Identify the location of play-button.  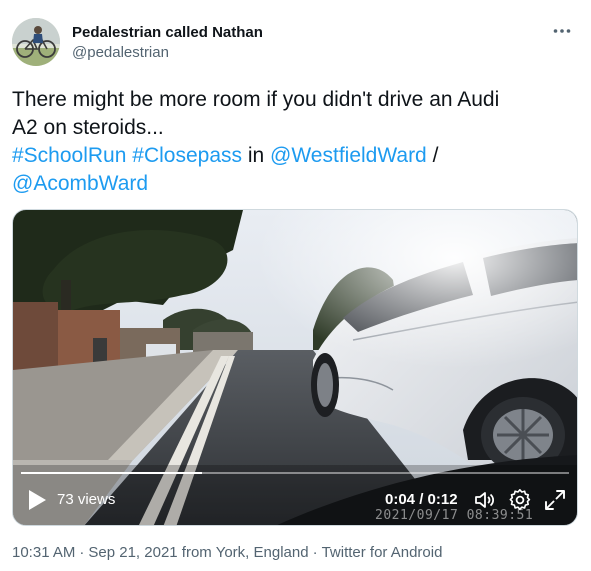
(37, 500).